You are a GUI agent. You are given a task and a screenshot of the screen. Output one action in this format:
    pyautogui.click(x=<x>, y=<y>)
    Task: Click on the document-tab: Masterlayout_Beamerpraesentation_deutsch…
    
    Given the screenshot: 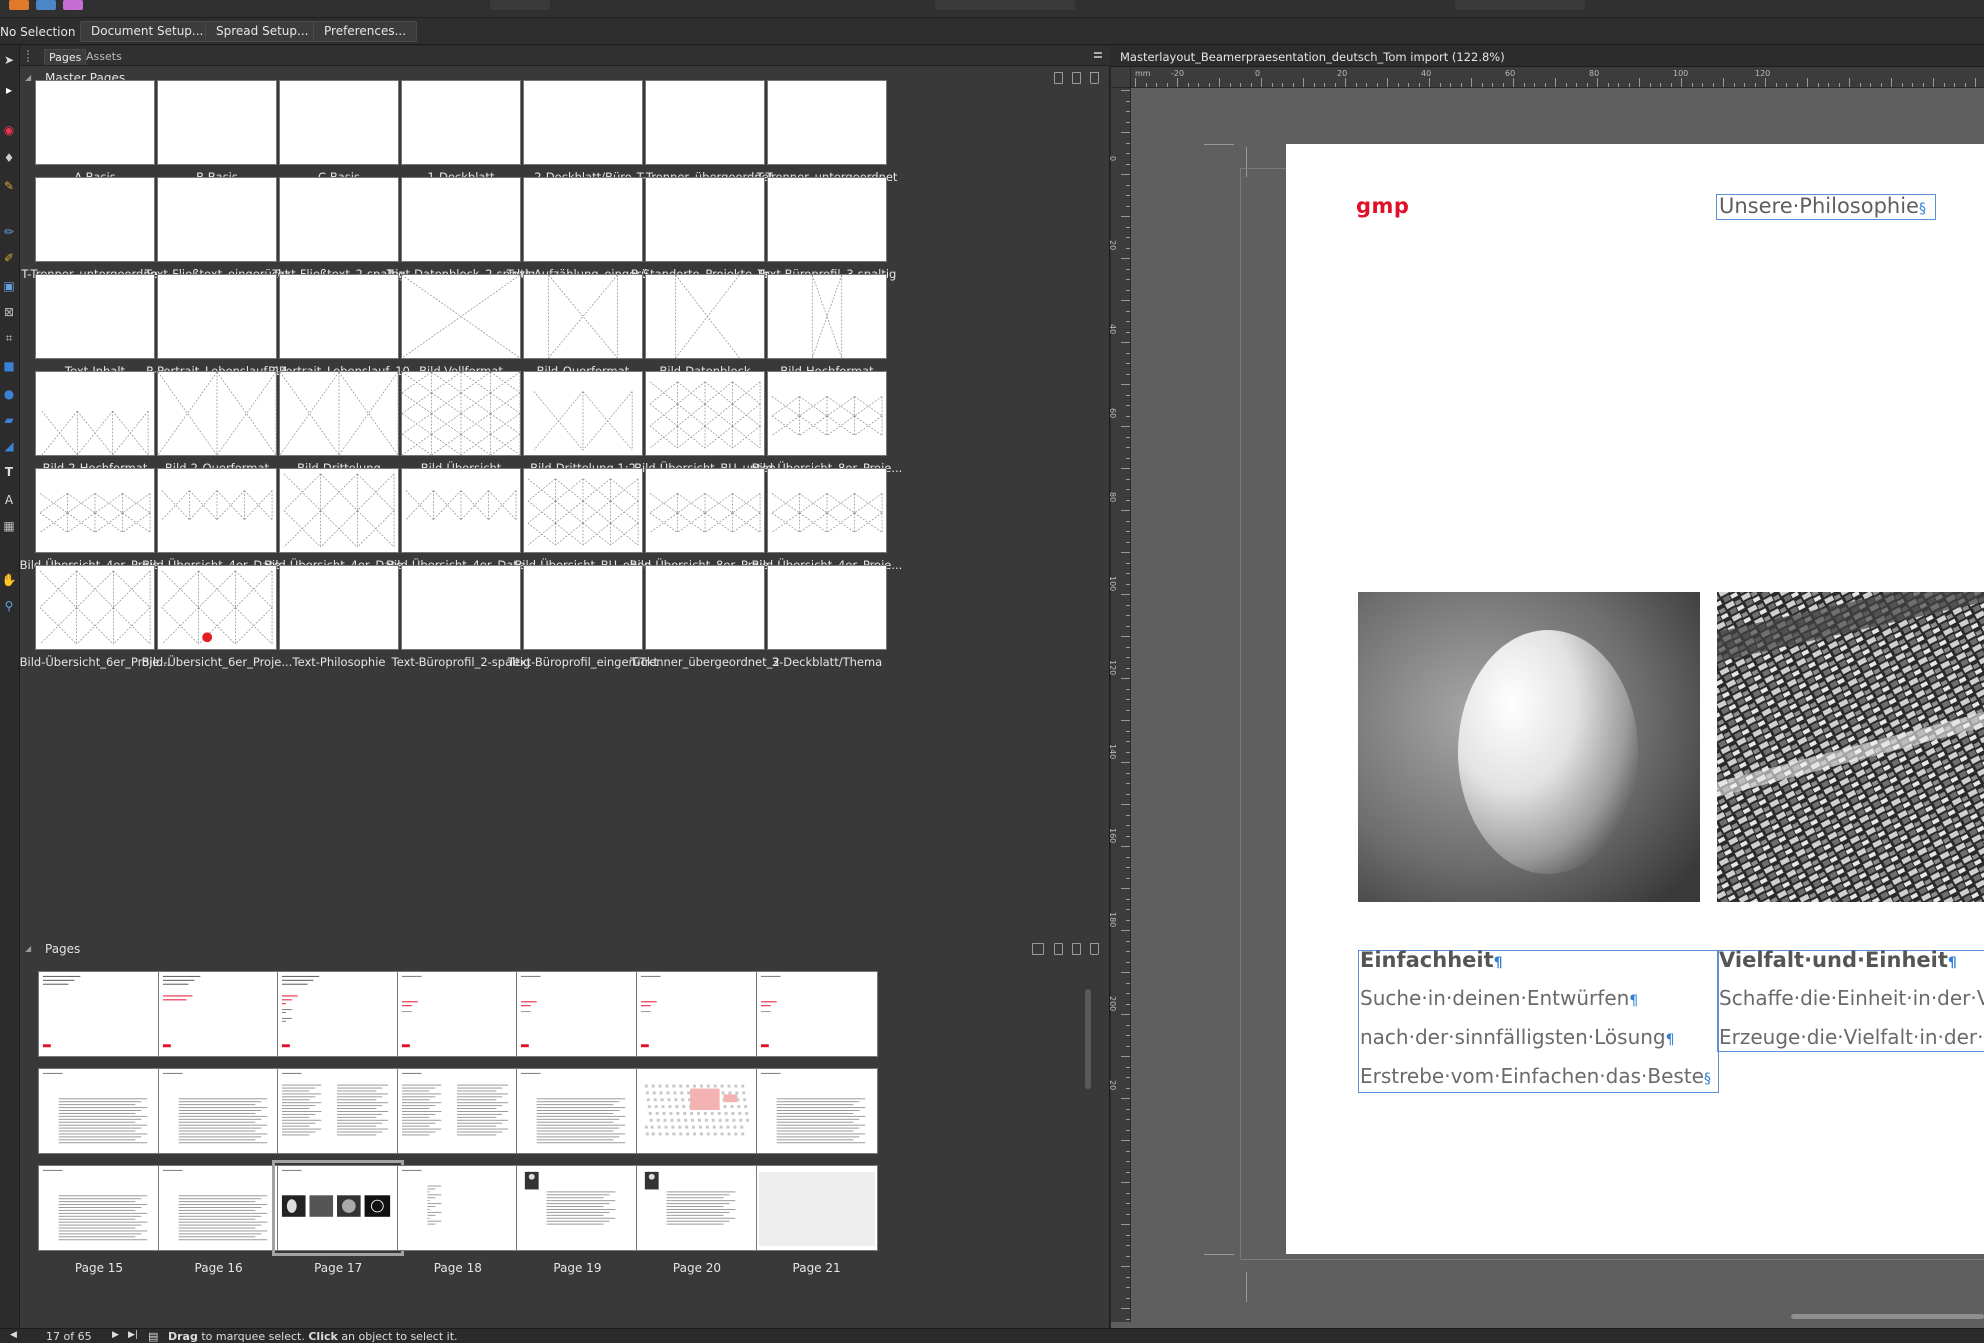 What is the action you would take?
    pyautogui.click(x=1547, y=56)
    